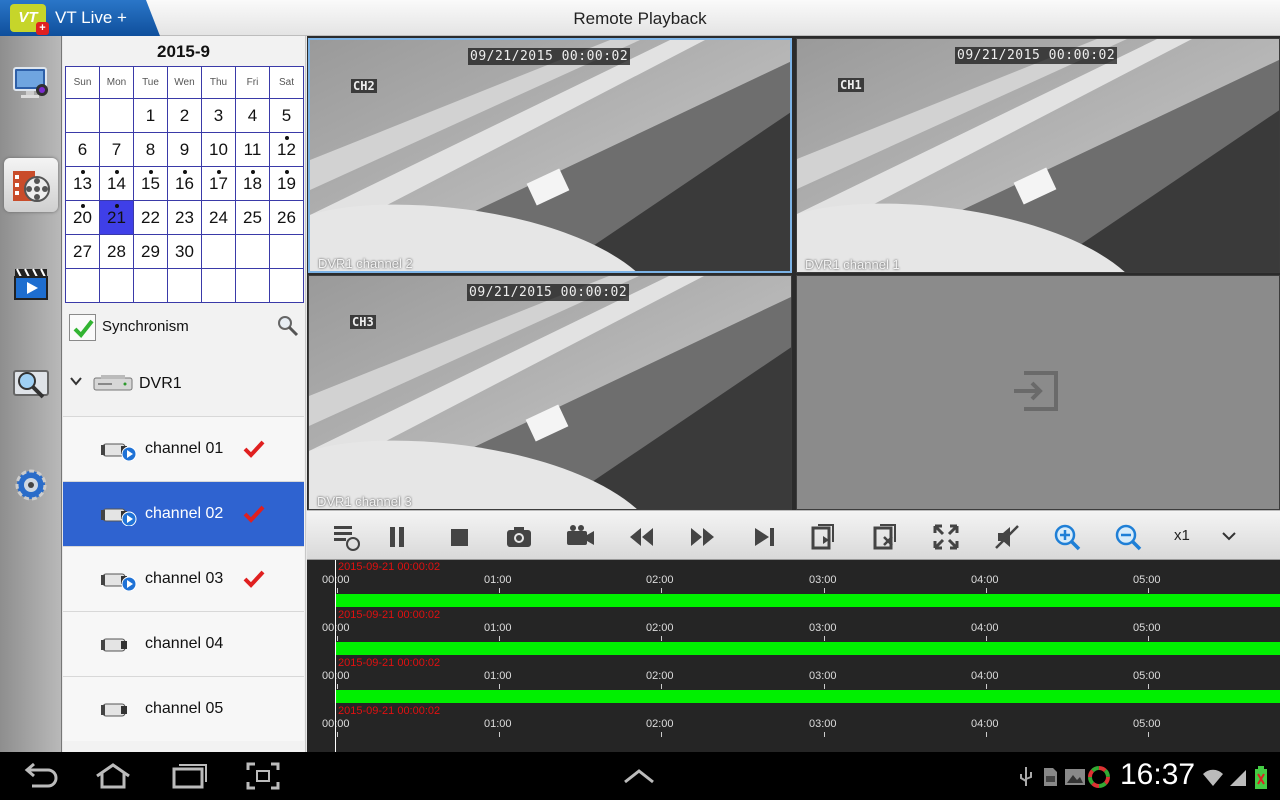  I want to click on calendar-day-number: 3, so click(218, 115).